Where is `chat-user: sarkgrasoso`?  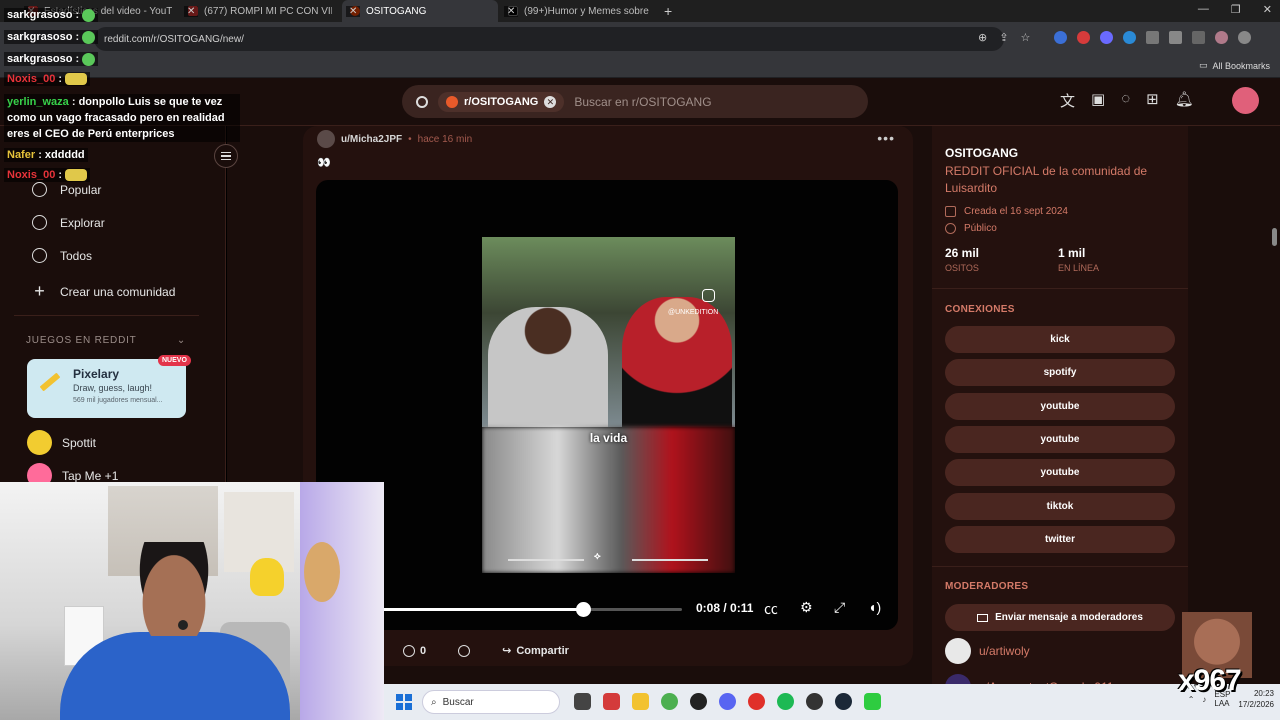
chat-user: sarkgrasoso is located at coordinates (40, 37).